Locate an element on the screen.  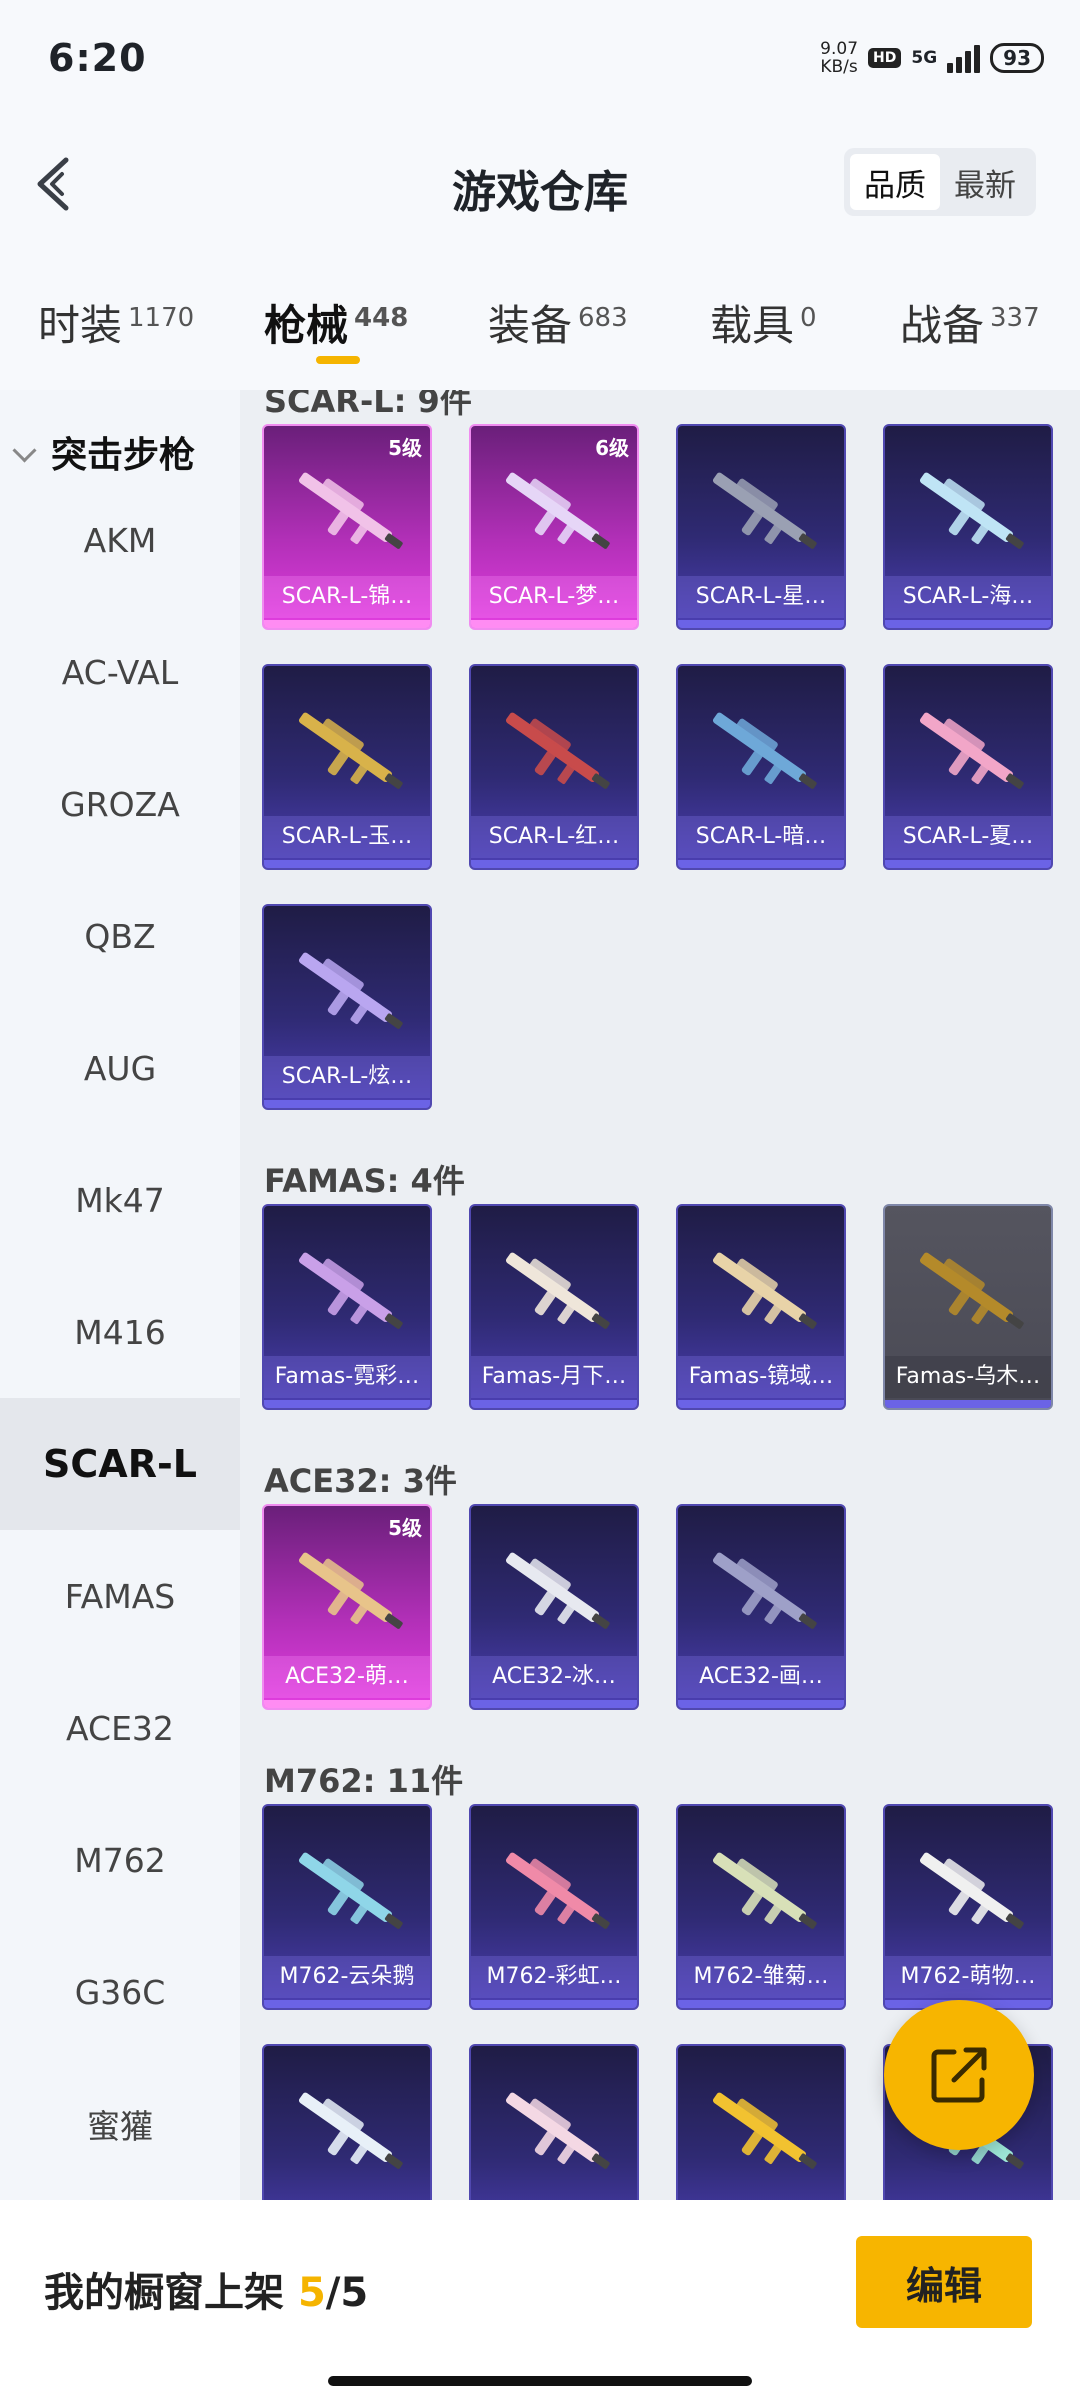
sidebar-item-scar-l: SCAR-L is located at coordinates (120, 1464).